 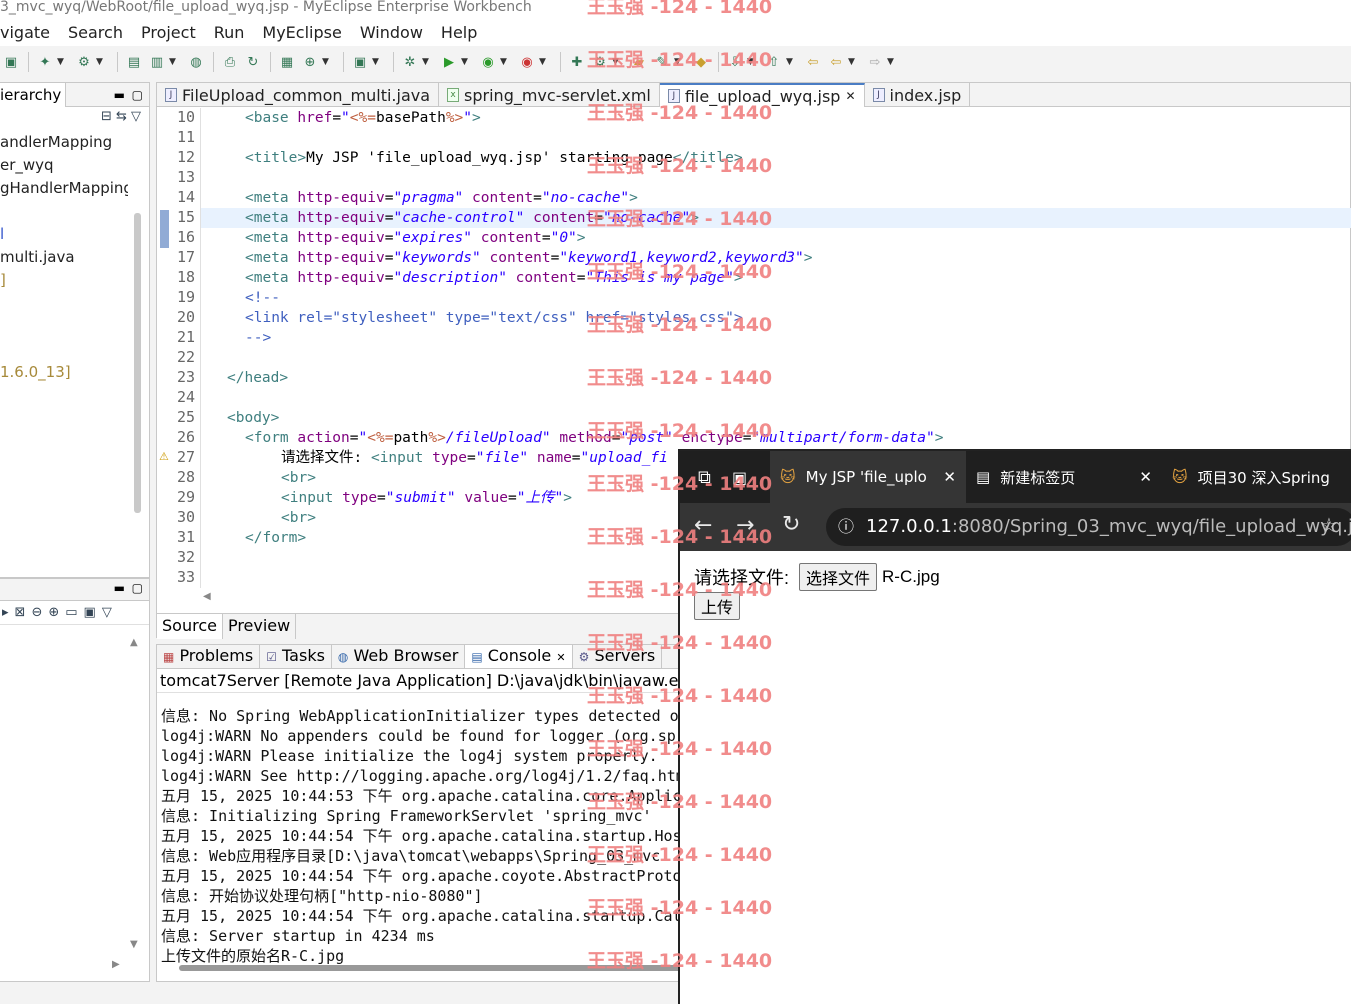 I want to click on arrow-right-icon: ▸, so click(x=5, y=612).